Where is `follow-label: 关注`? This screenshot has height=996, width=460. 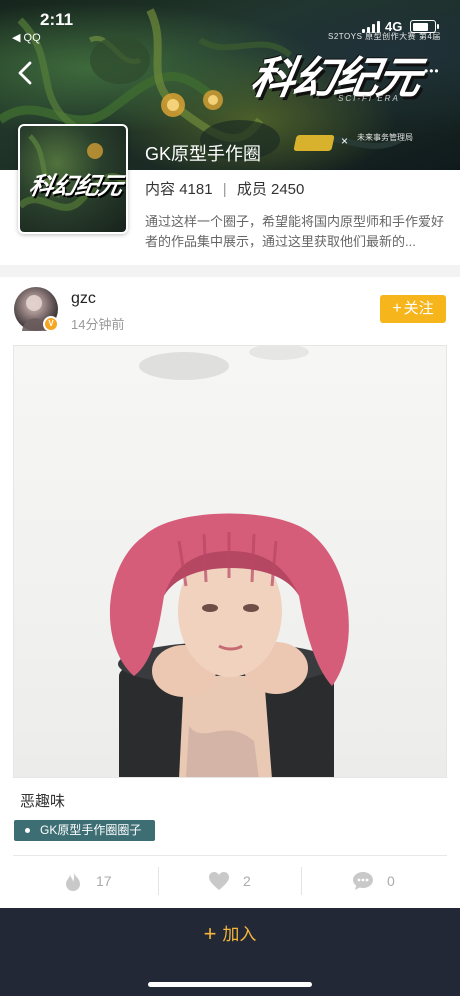 follow-label: 关注 is located at coordinates (418, 308).